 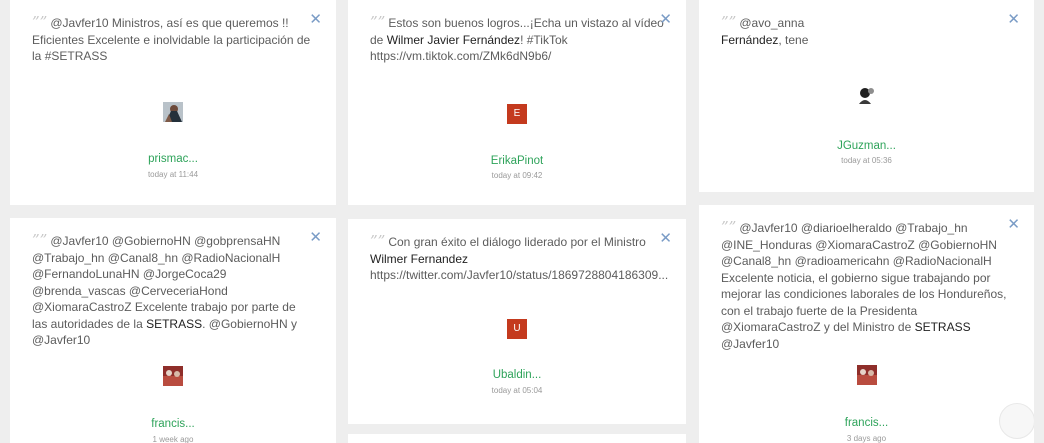 What do you see at coordinates (517, 438) in the screenshot?
I see `post-card-partial` at bounding box center [517, 438].